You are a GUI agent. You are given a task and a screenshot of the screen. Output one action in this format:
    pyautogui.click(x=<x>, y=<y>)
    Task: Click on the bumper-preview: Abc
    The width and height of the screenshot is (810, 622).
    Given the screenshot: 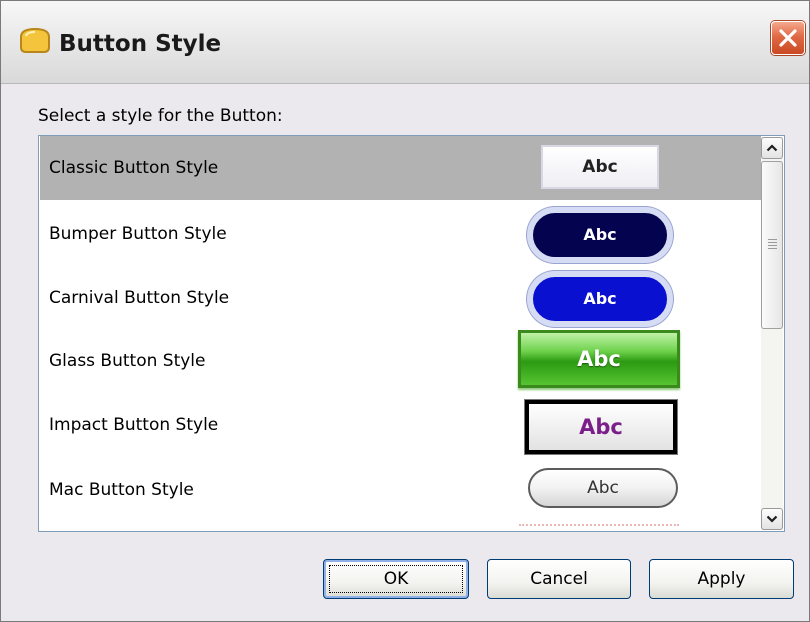 What is the action you would take?
    pyautogui.click(x=600, y=235)
    